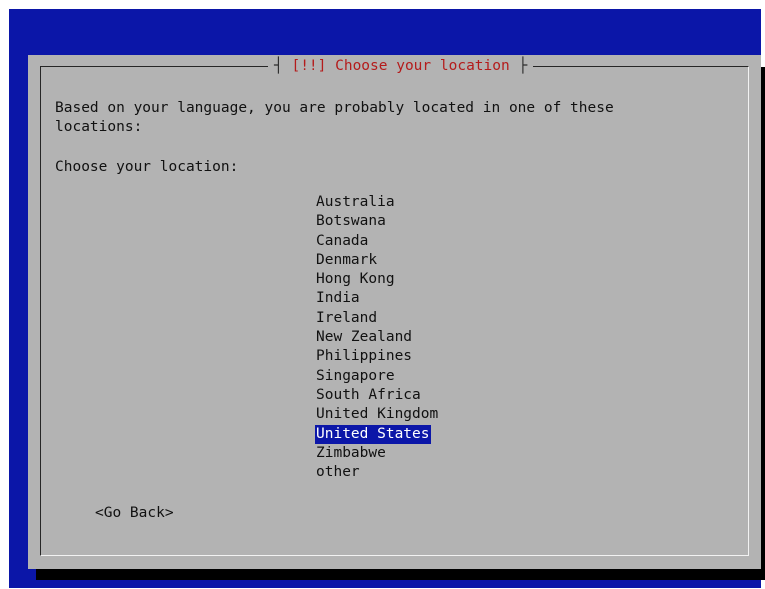 The image size is (765, 589). I want to click on location-option: Australia, so click(355, 202).